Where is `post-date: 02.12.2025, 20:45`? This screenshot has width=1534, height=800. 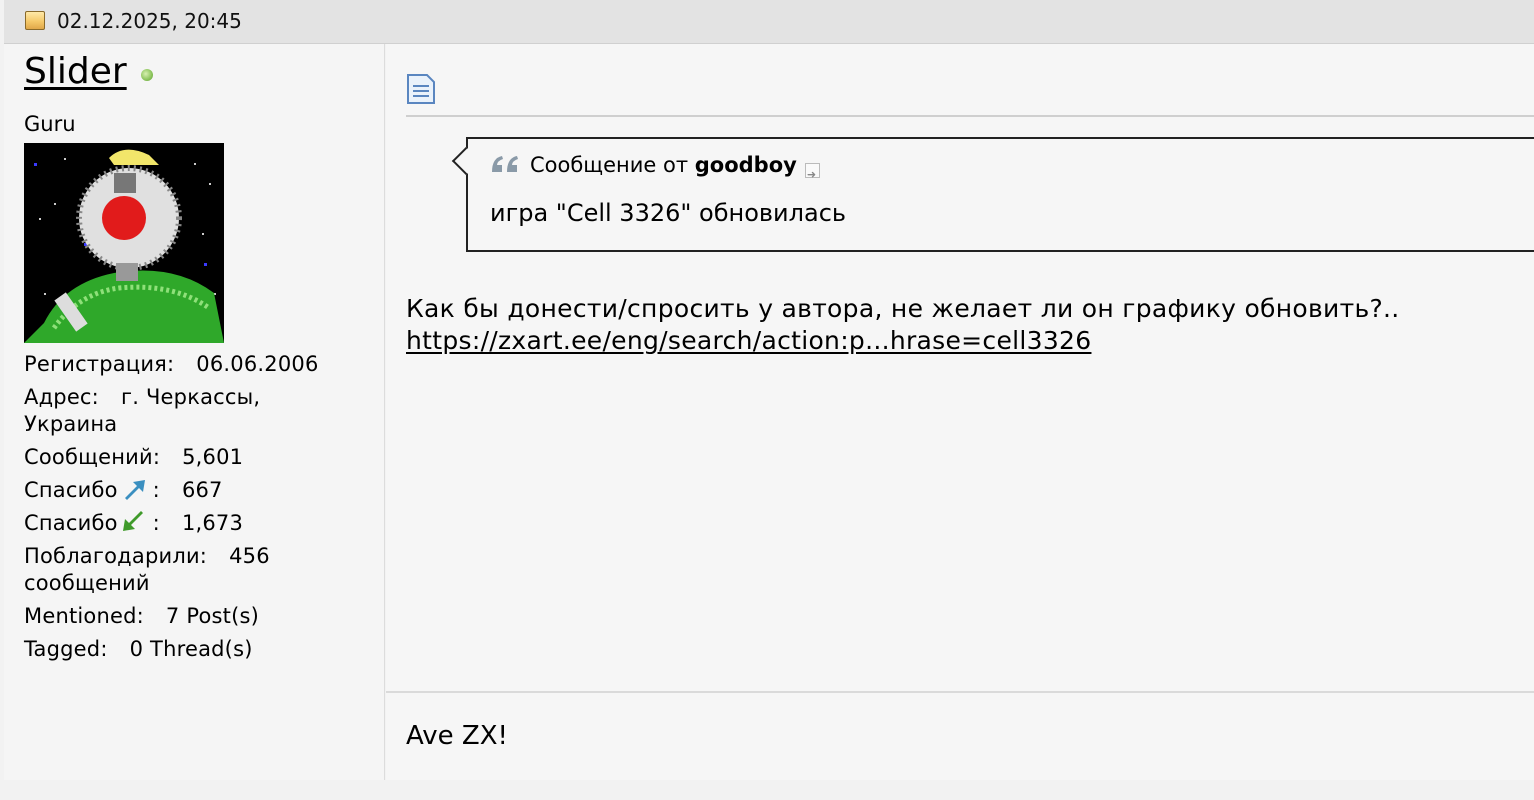
post-date: 02.12.2025, 20:45 is located at coordinates (149, 21).